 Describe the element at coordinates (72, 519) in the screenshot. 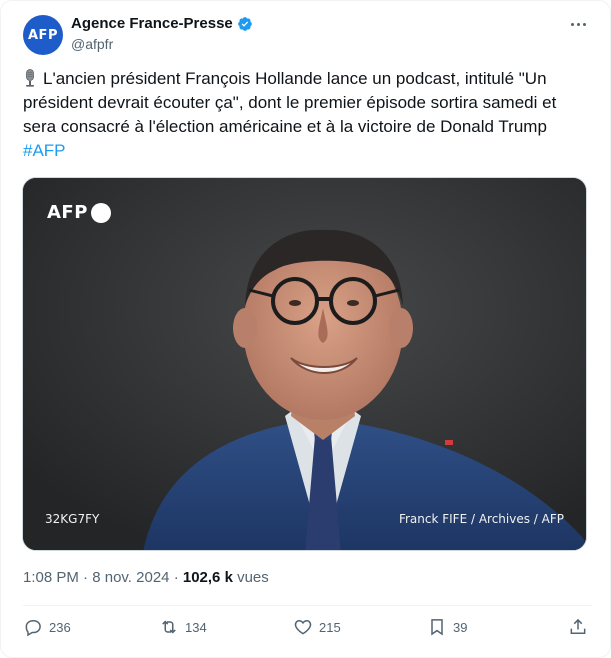

I see `photo-reference: 32KG7FY` at that location.